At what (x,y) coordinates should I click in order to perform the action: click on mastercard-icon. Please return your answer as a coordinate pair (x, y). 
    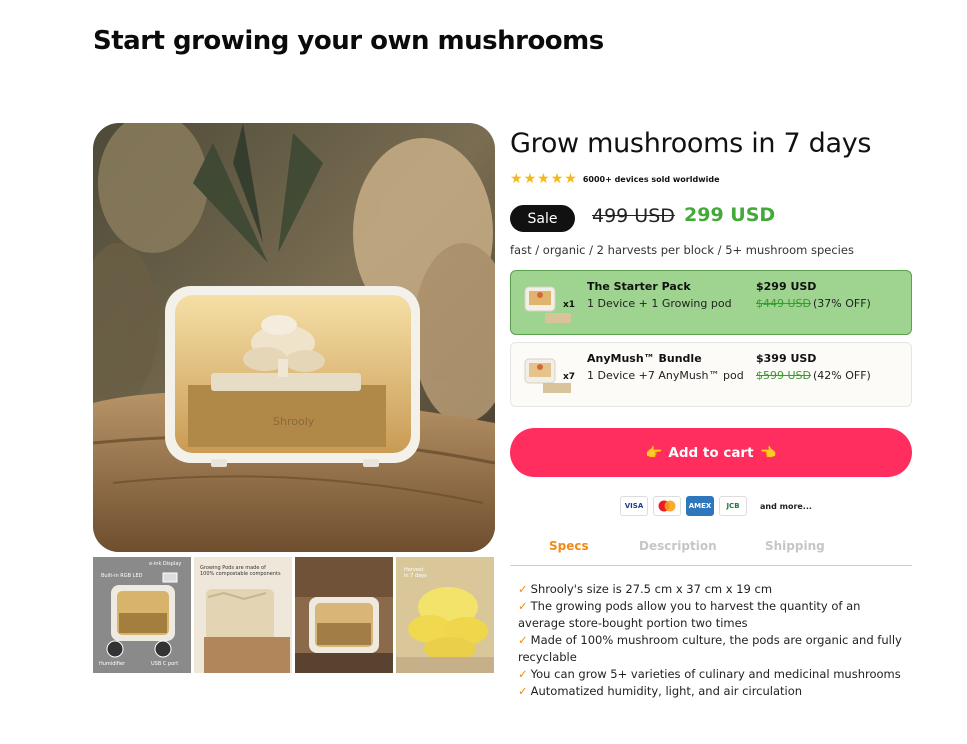
    Looking at the image, I should click on (667, 506).